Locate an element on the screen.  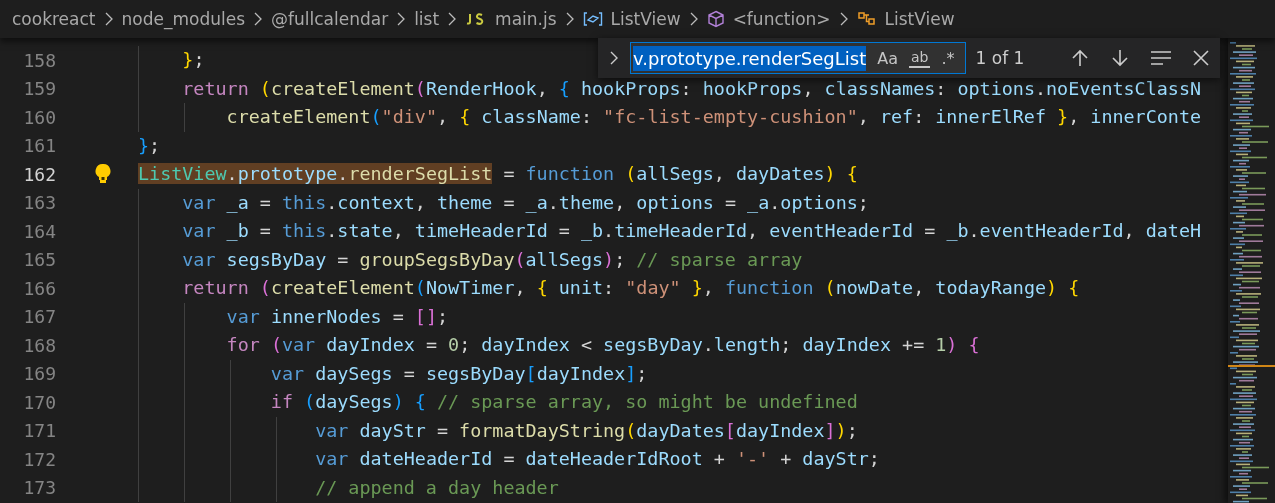
find-option-toggle: .* is located at coordinates (948, 58).